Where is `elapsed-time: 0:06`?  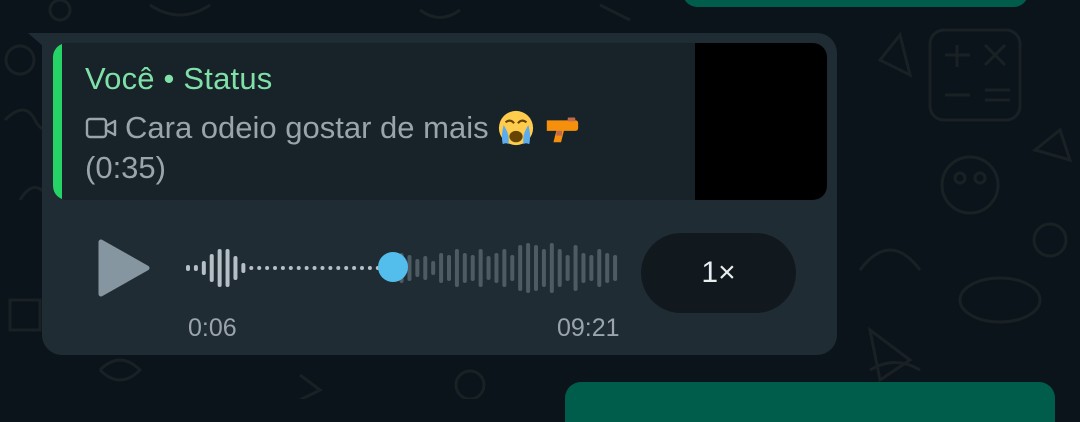
elapsed-time: 0:06 is located at coordinates (212, 328).